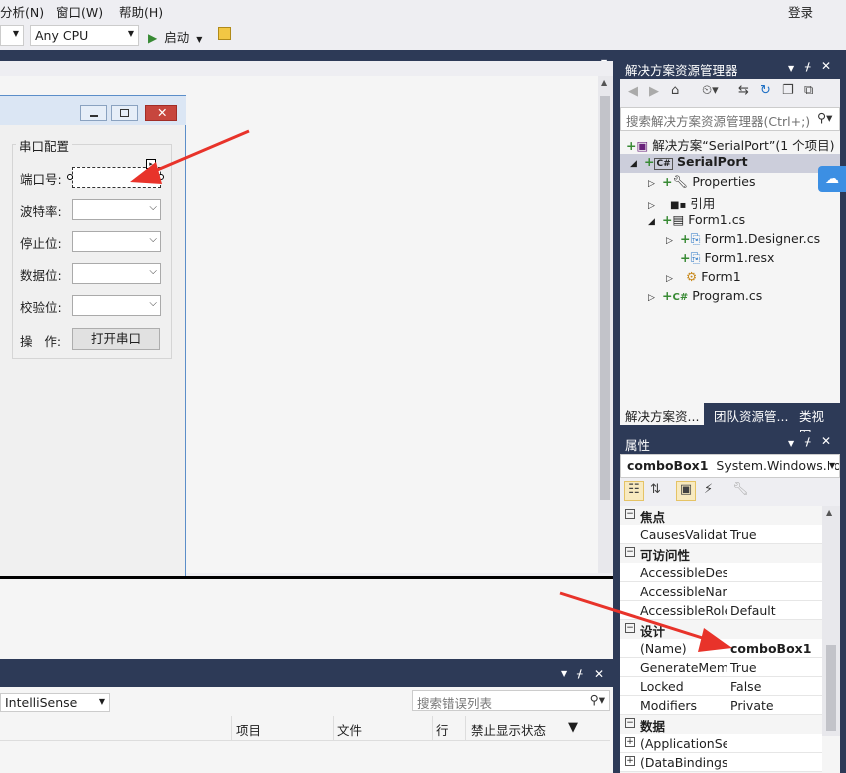  What do you see at coordinates (638, 445) in the screenshot?
I see `properties-title: 属性` at bounding box center [638, 445].